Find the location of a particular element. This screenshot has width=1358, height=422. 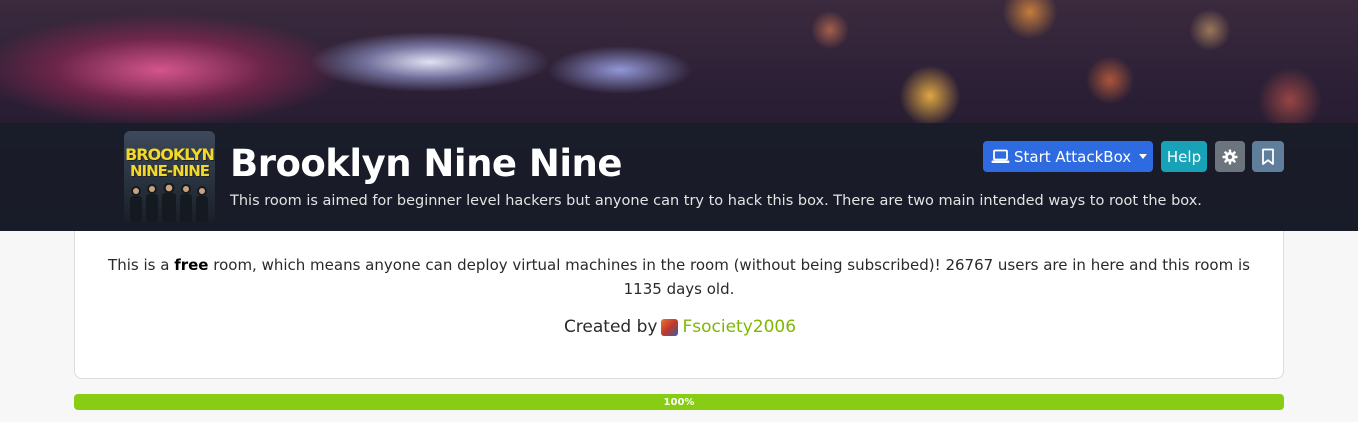

free-label: free is located at coordinates (191, 265).